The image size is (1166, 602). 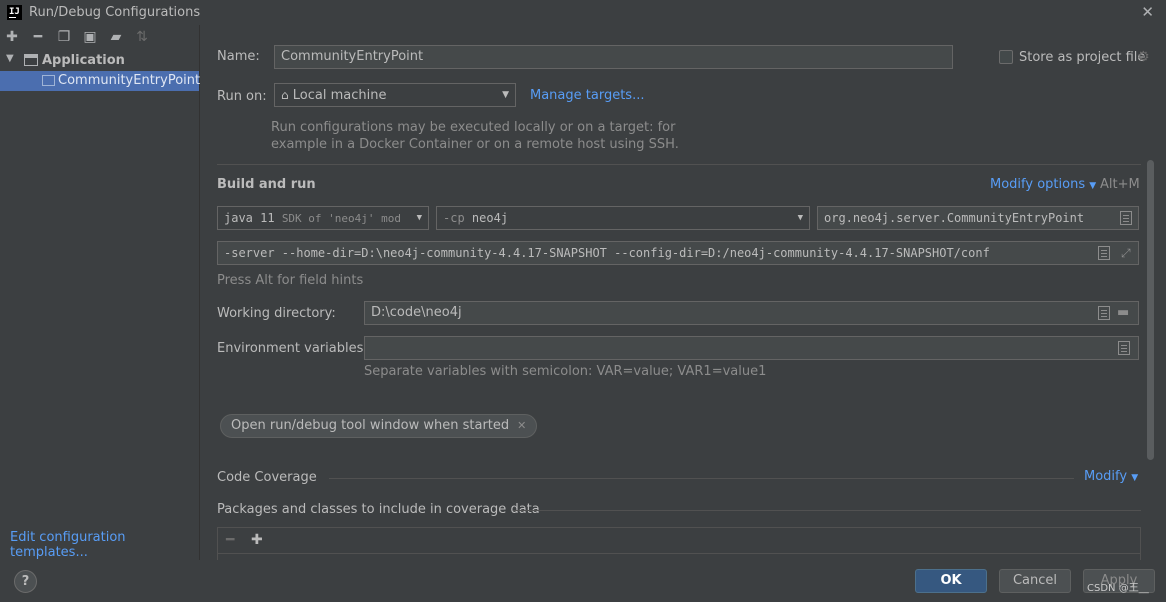 I want to click on tool-window-option-label: Open run/debug tool window when started, so click(x=370, y=425).